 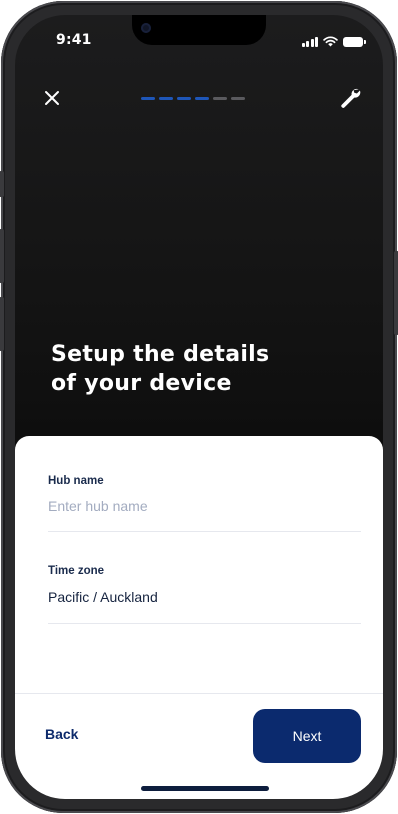 I want to click on time-zone-select: Pacific / Auckland, so click(x=204, y=606).